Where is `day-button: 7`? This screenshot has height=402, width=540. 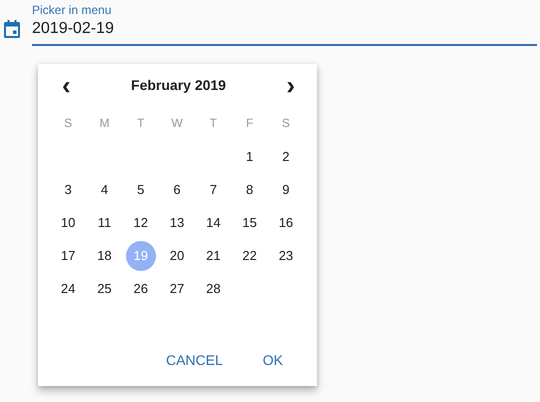
day-button: 7 is located at coordinates (213, 189).